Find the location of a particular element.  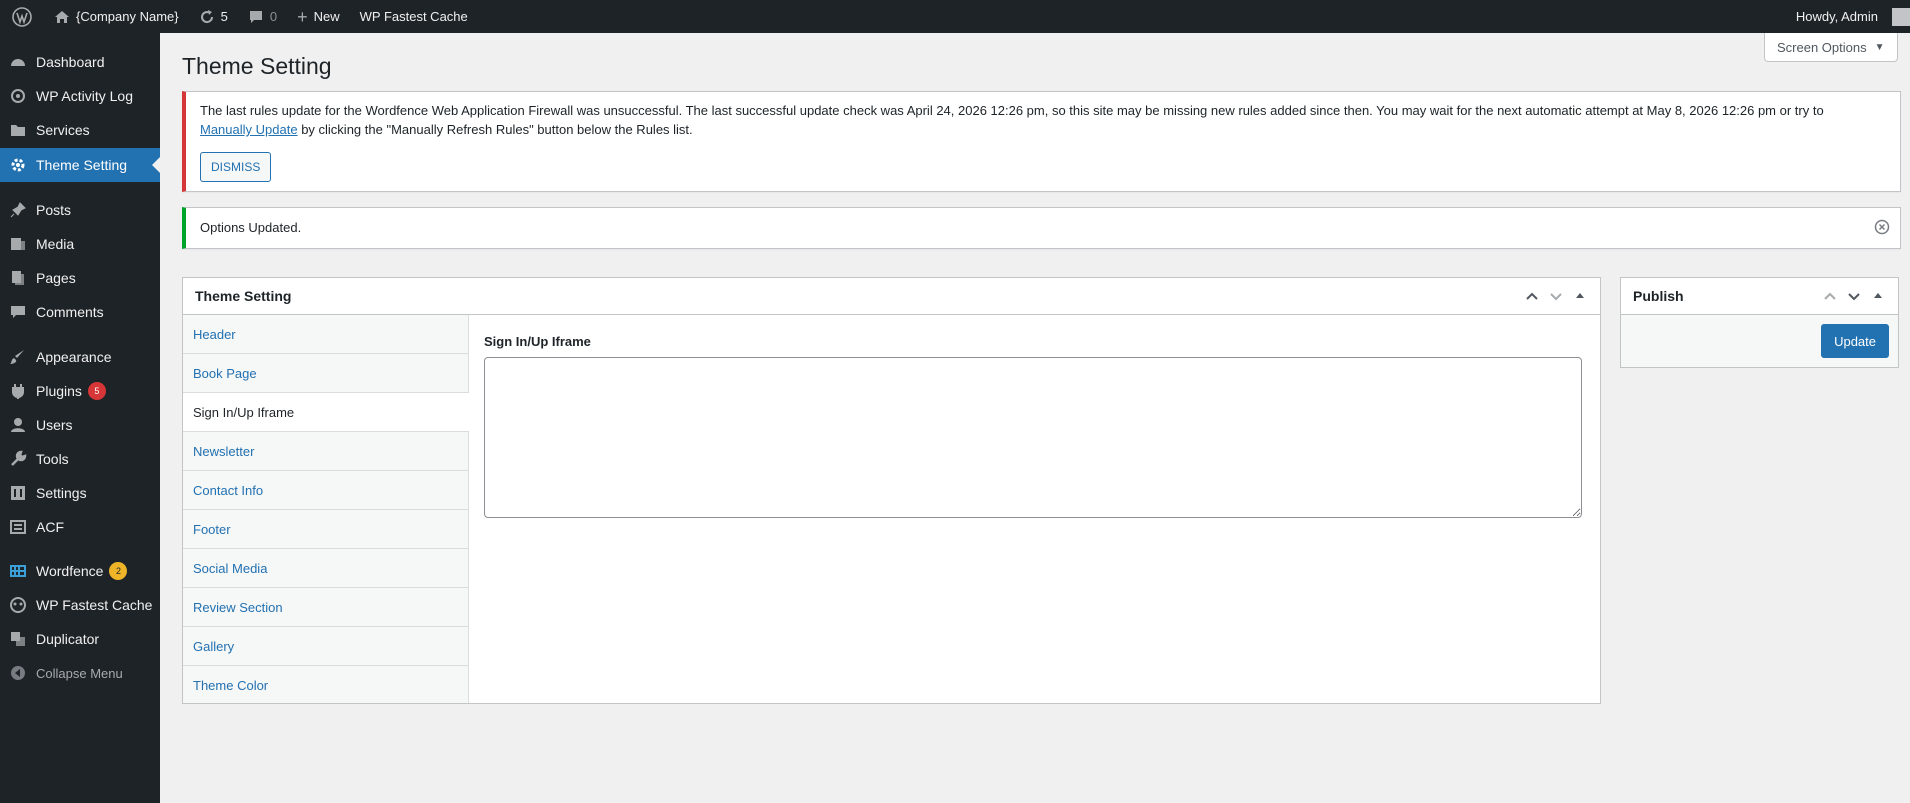

options-updated-notice: Options Updated. is located at coordinates (1041, 228).